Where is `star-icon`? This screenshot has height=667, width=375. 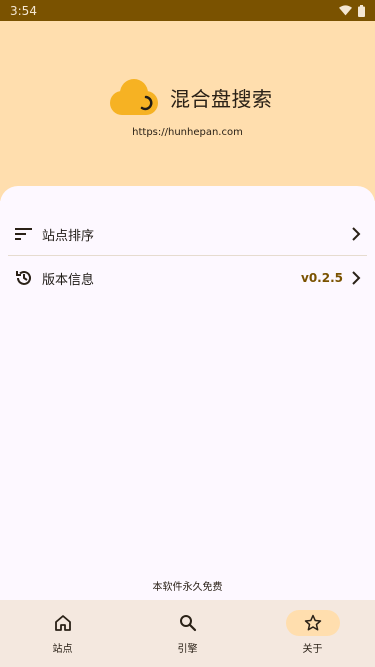
star-icon is located at coordinates (312, 622).